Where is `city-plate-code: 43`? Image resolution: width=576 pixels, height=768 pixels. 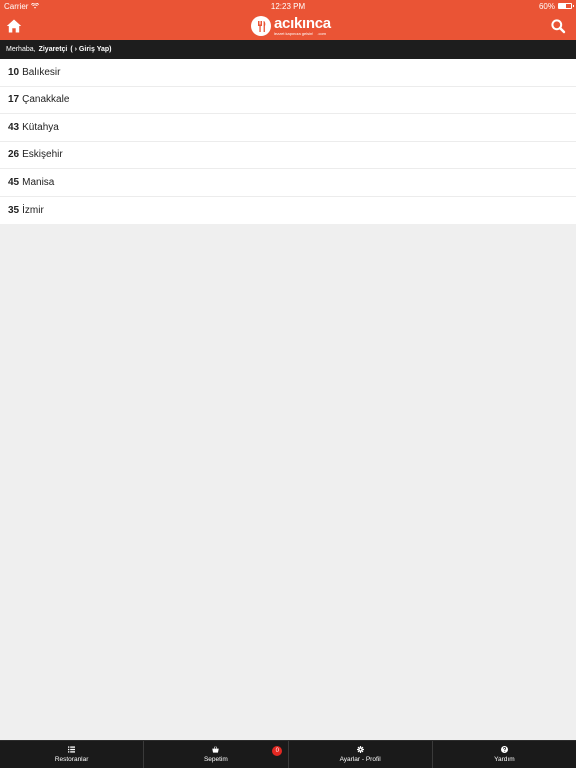
city-plate-code: 43 is located at coordinates (14, 127).